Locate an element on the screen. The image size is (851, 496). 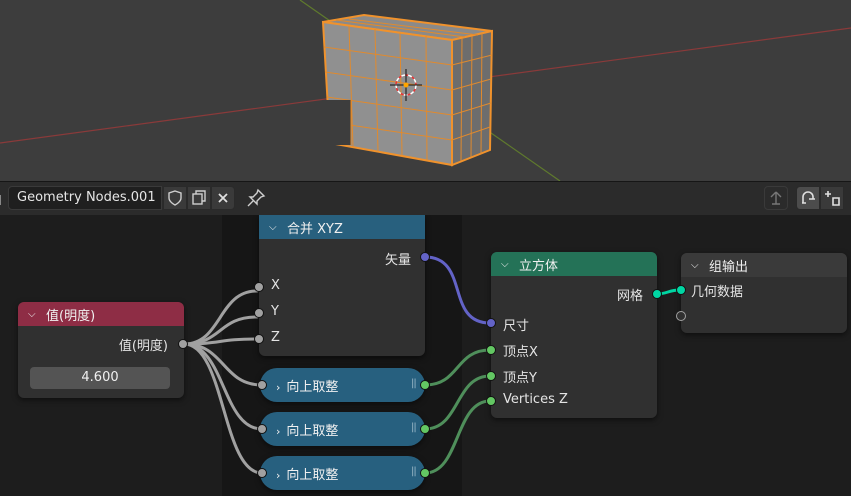
size-input-socket is located at coordinates (491, 323).